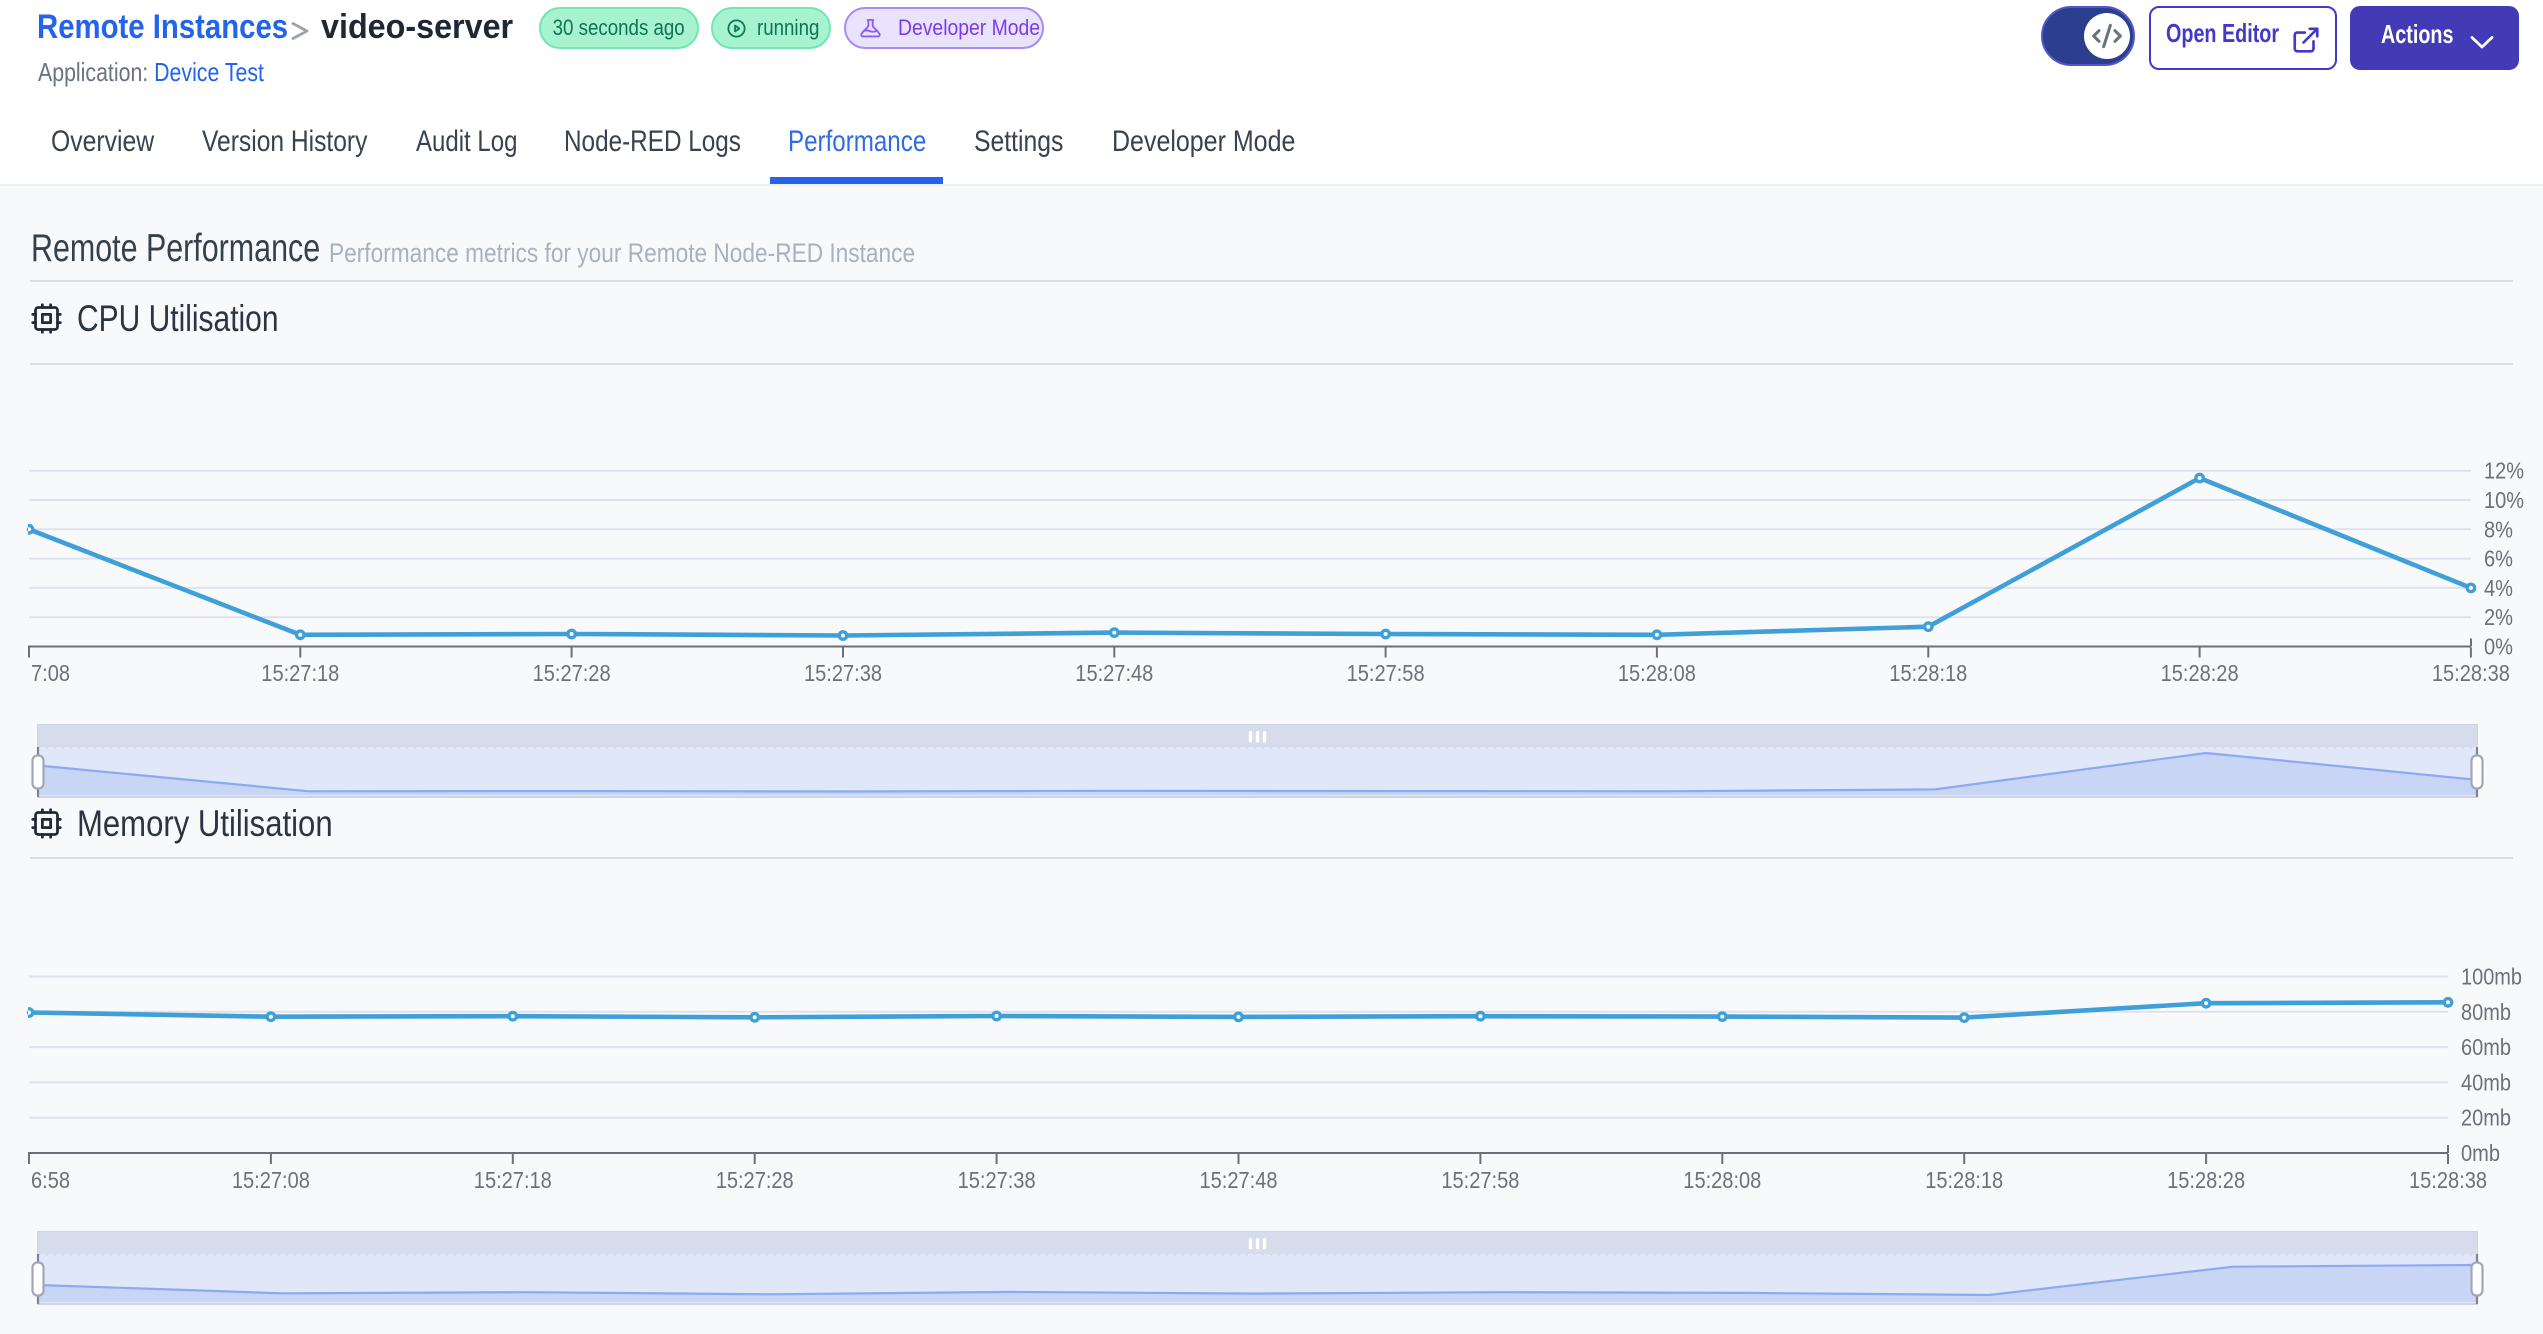  Describe the element at coordinates (2486, 1082) in the screenshot. I see `svg-text: 40mb` at that location.